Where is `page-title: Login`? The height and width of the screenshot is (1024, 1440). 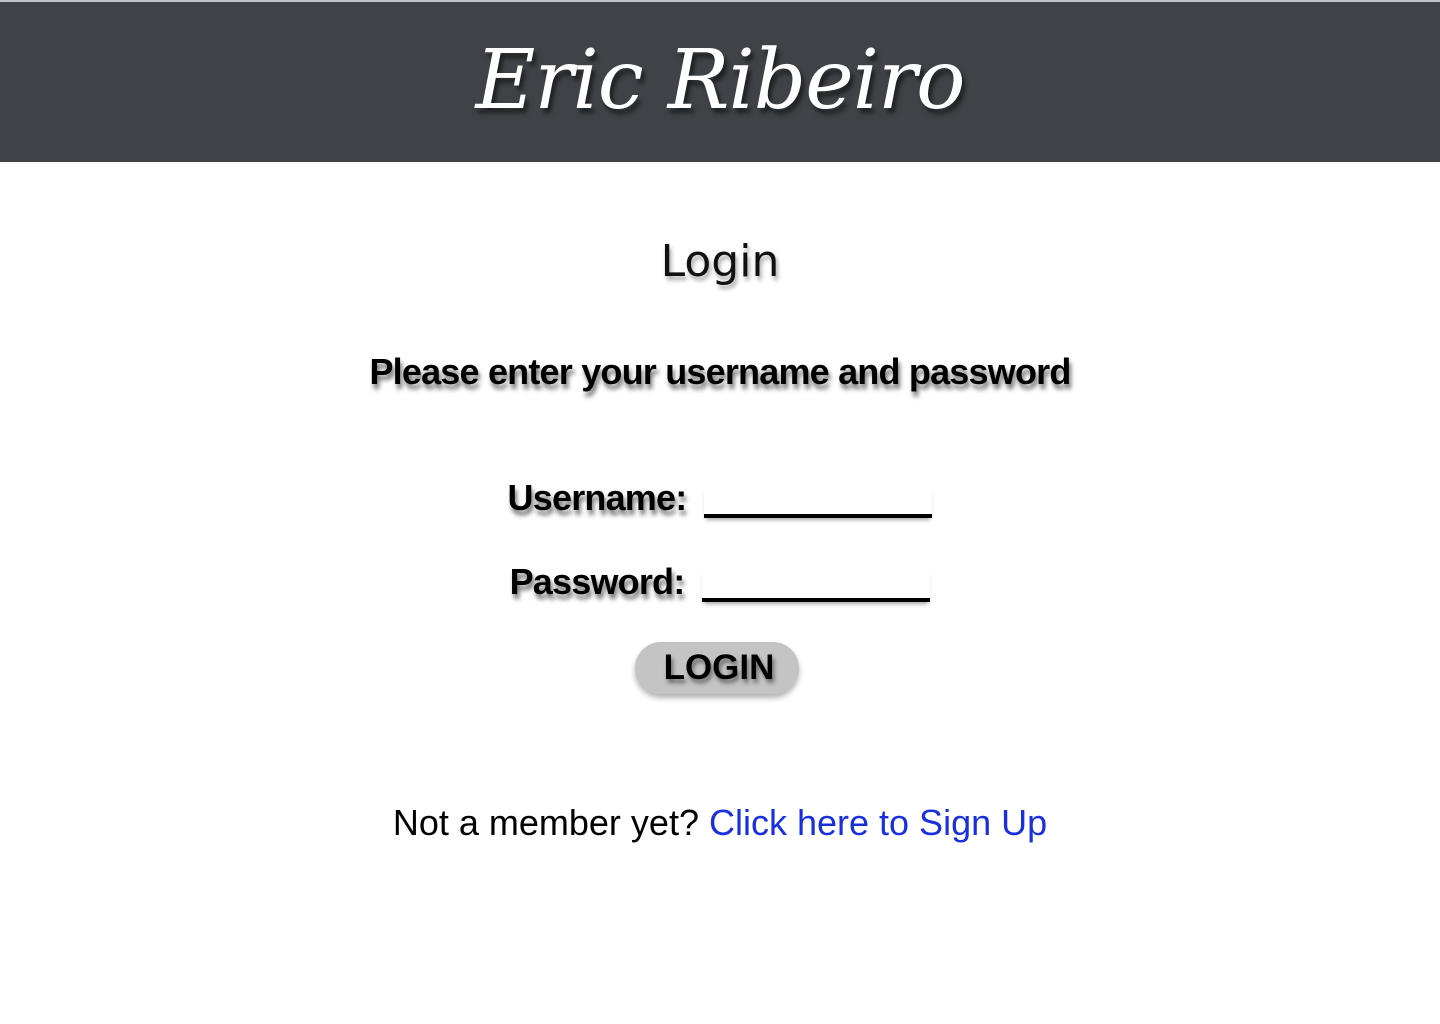
page-title: Login is located at coordinates (720, 261).